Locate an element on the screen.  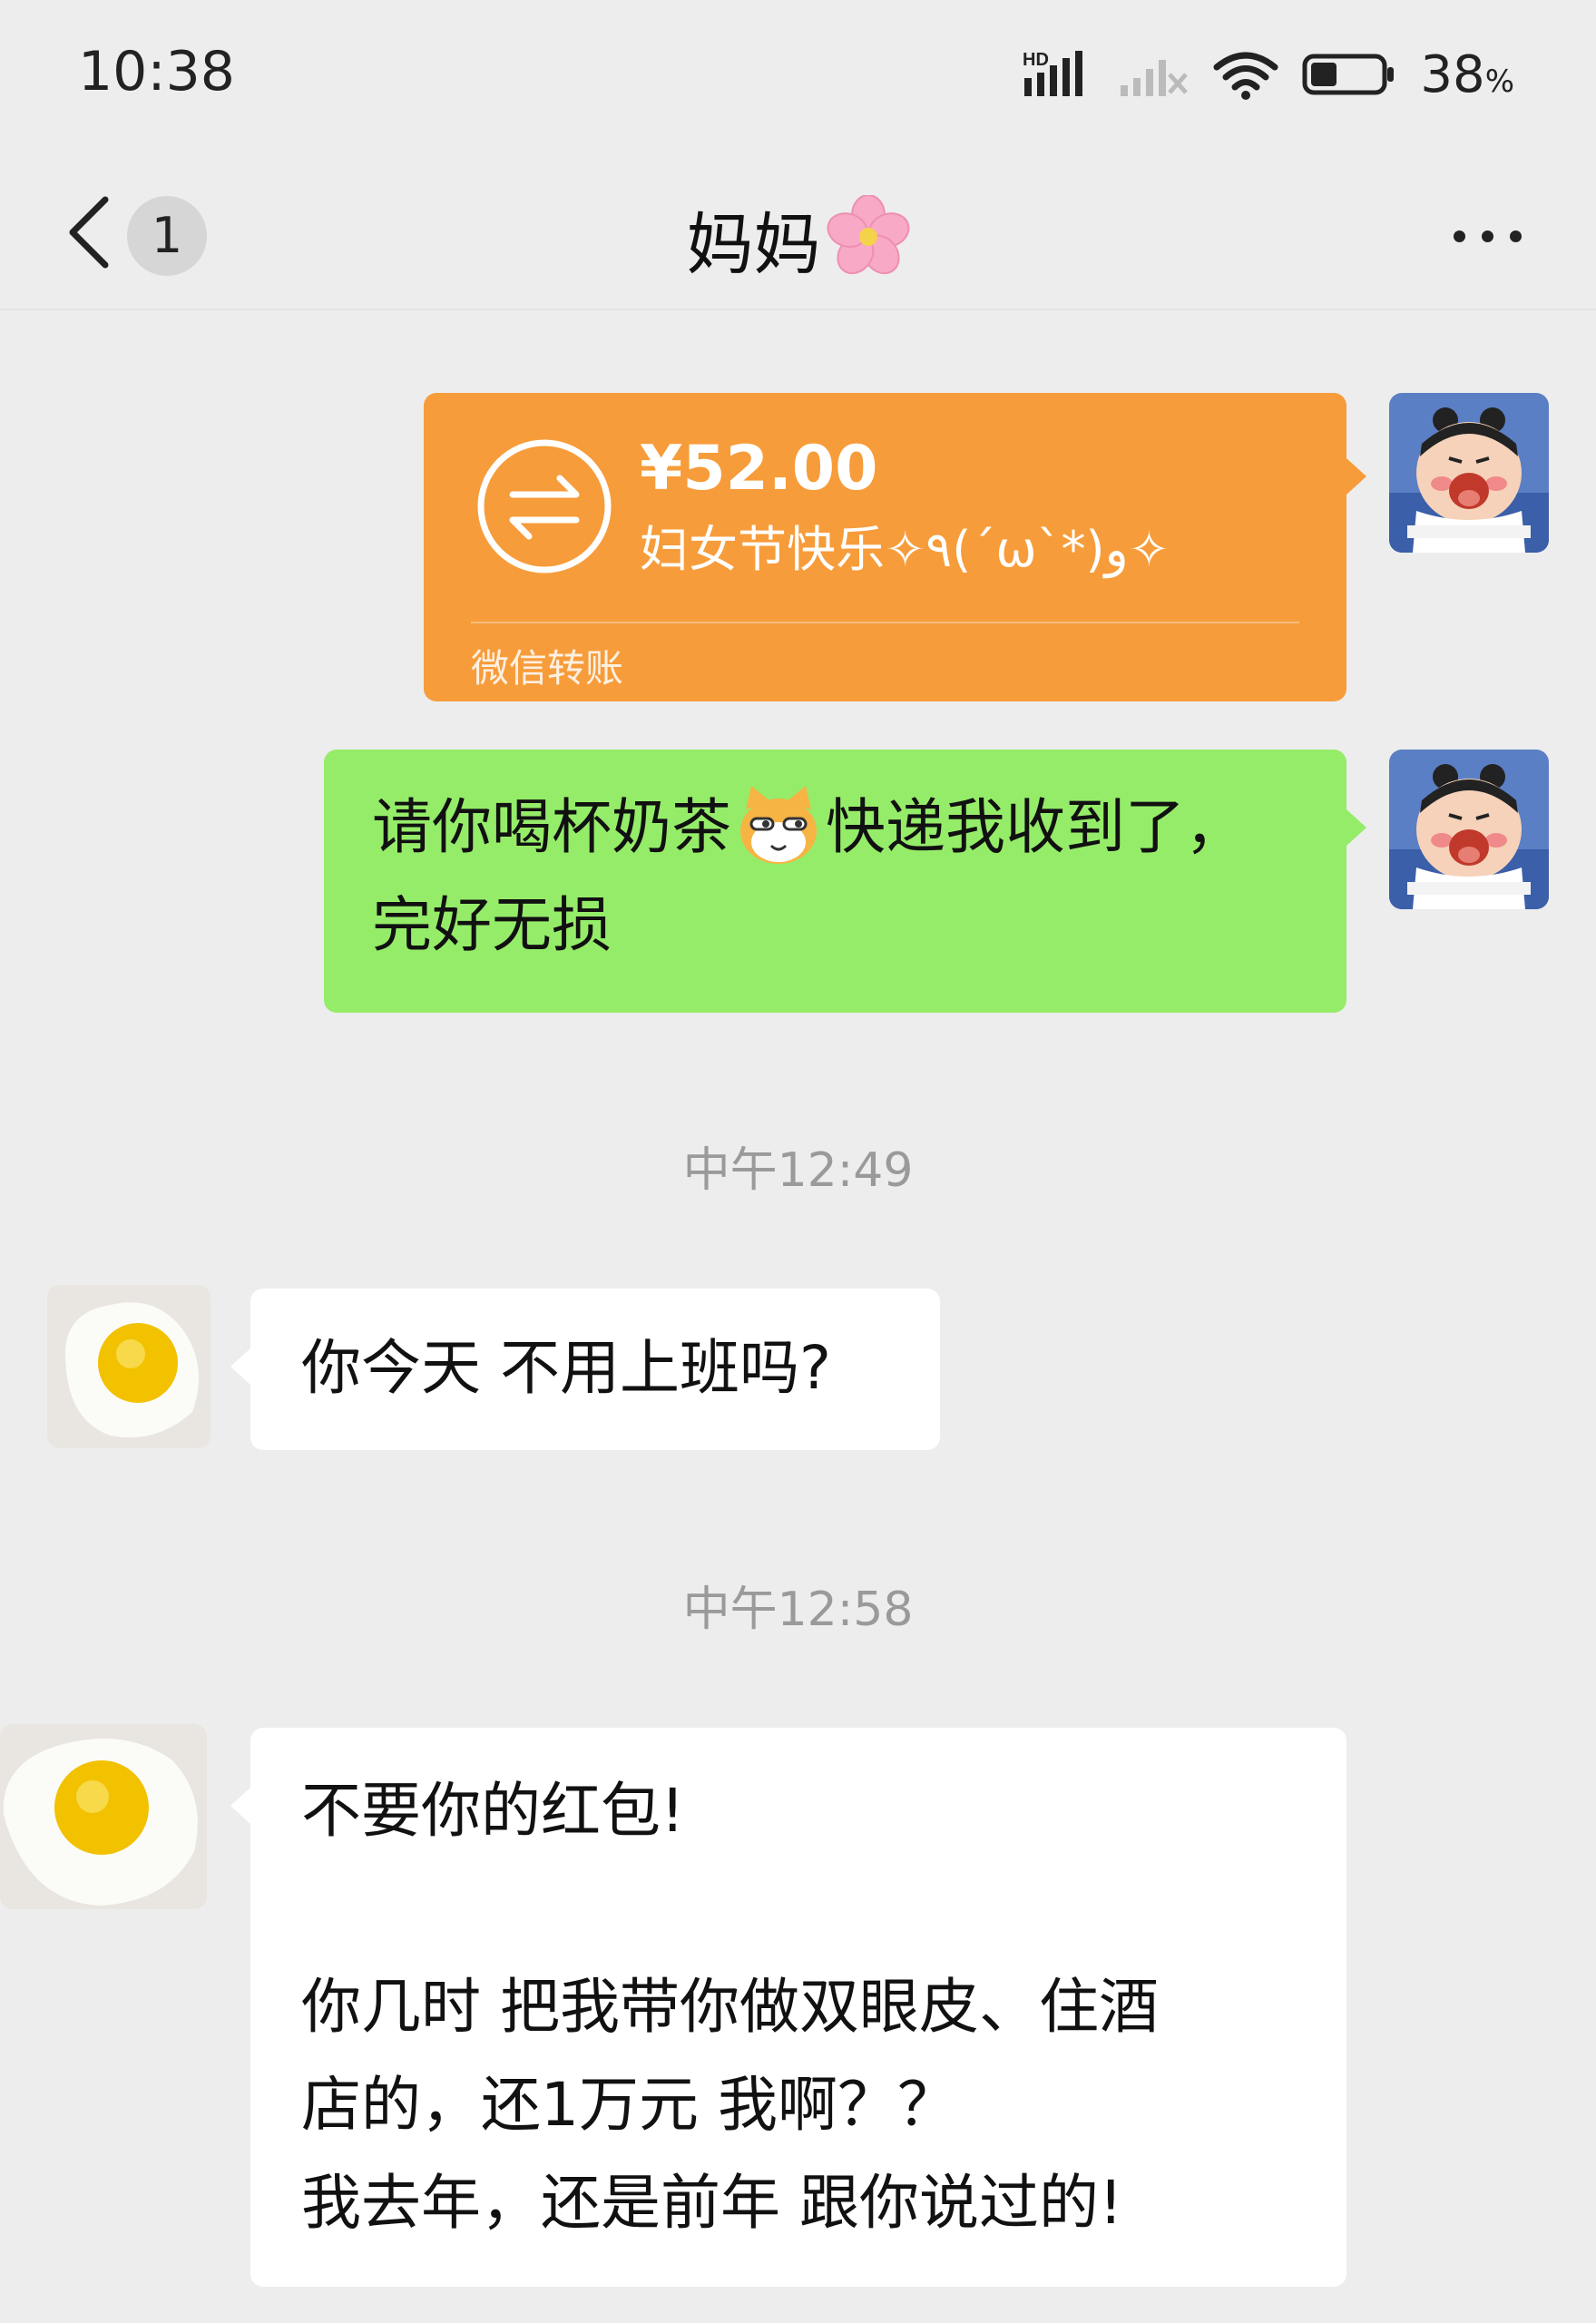
chat-header: 1 妈妈 is located at coordinates (798, 232).